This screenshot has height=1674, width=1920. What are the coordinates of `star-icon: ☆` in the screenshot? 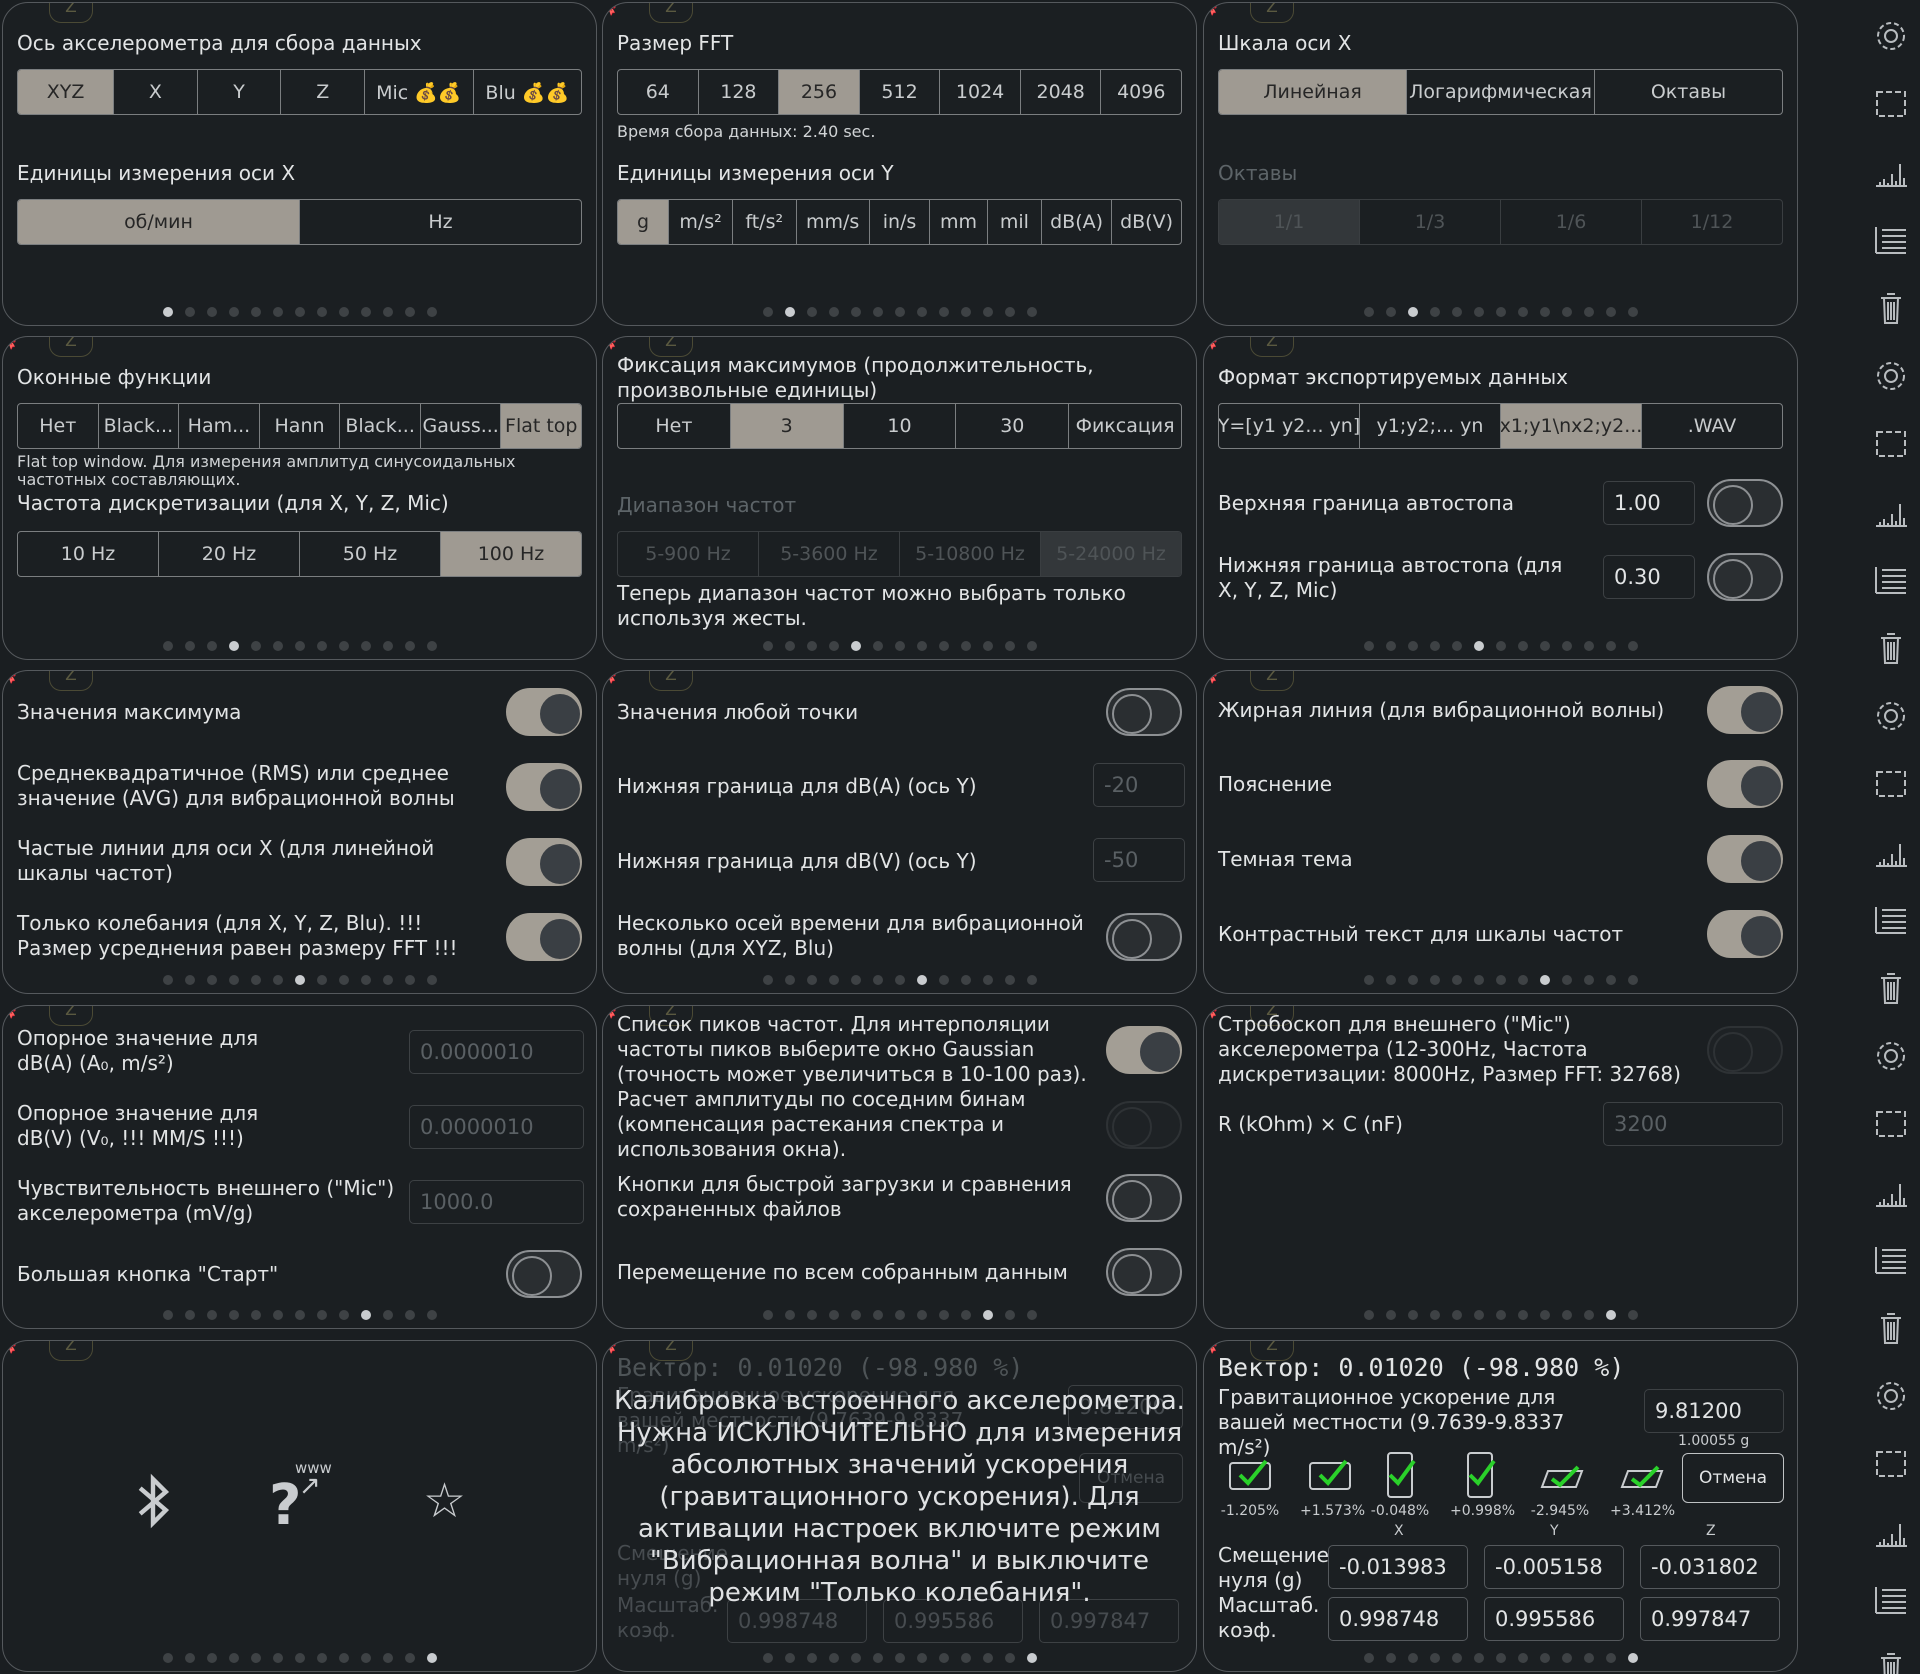 It's located at (444, 1501).